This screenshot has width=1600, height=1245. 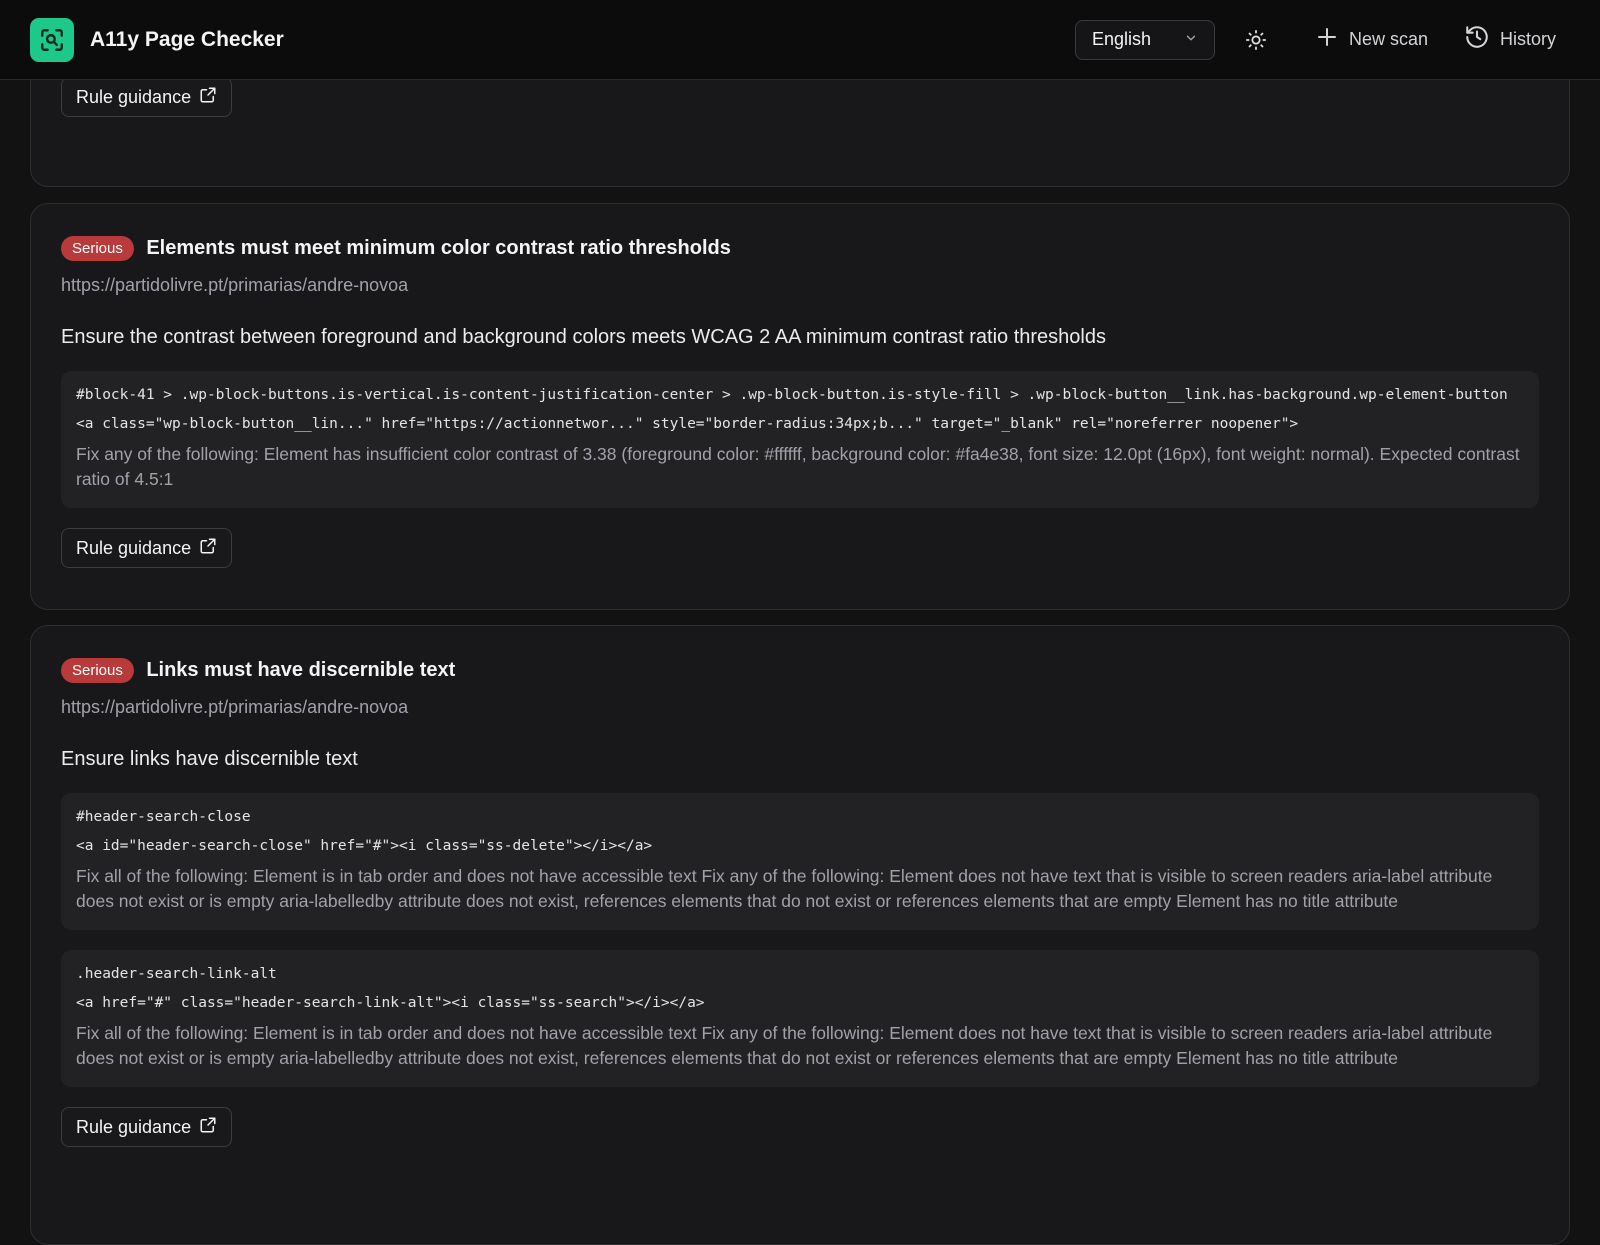 I want to click on node-selector: #header-search-close, so click(x=163, y=817).